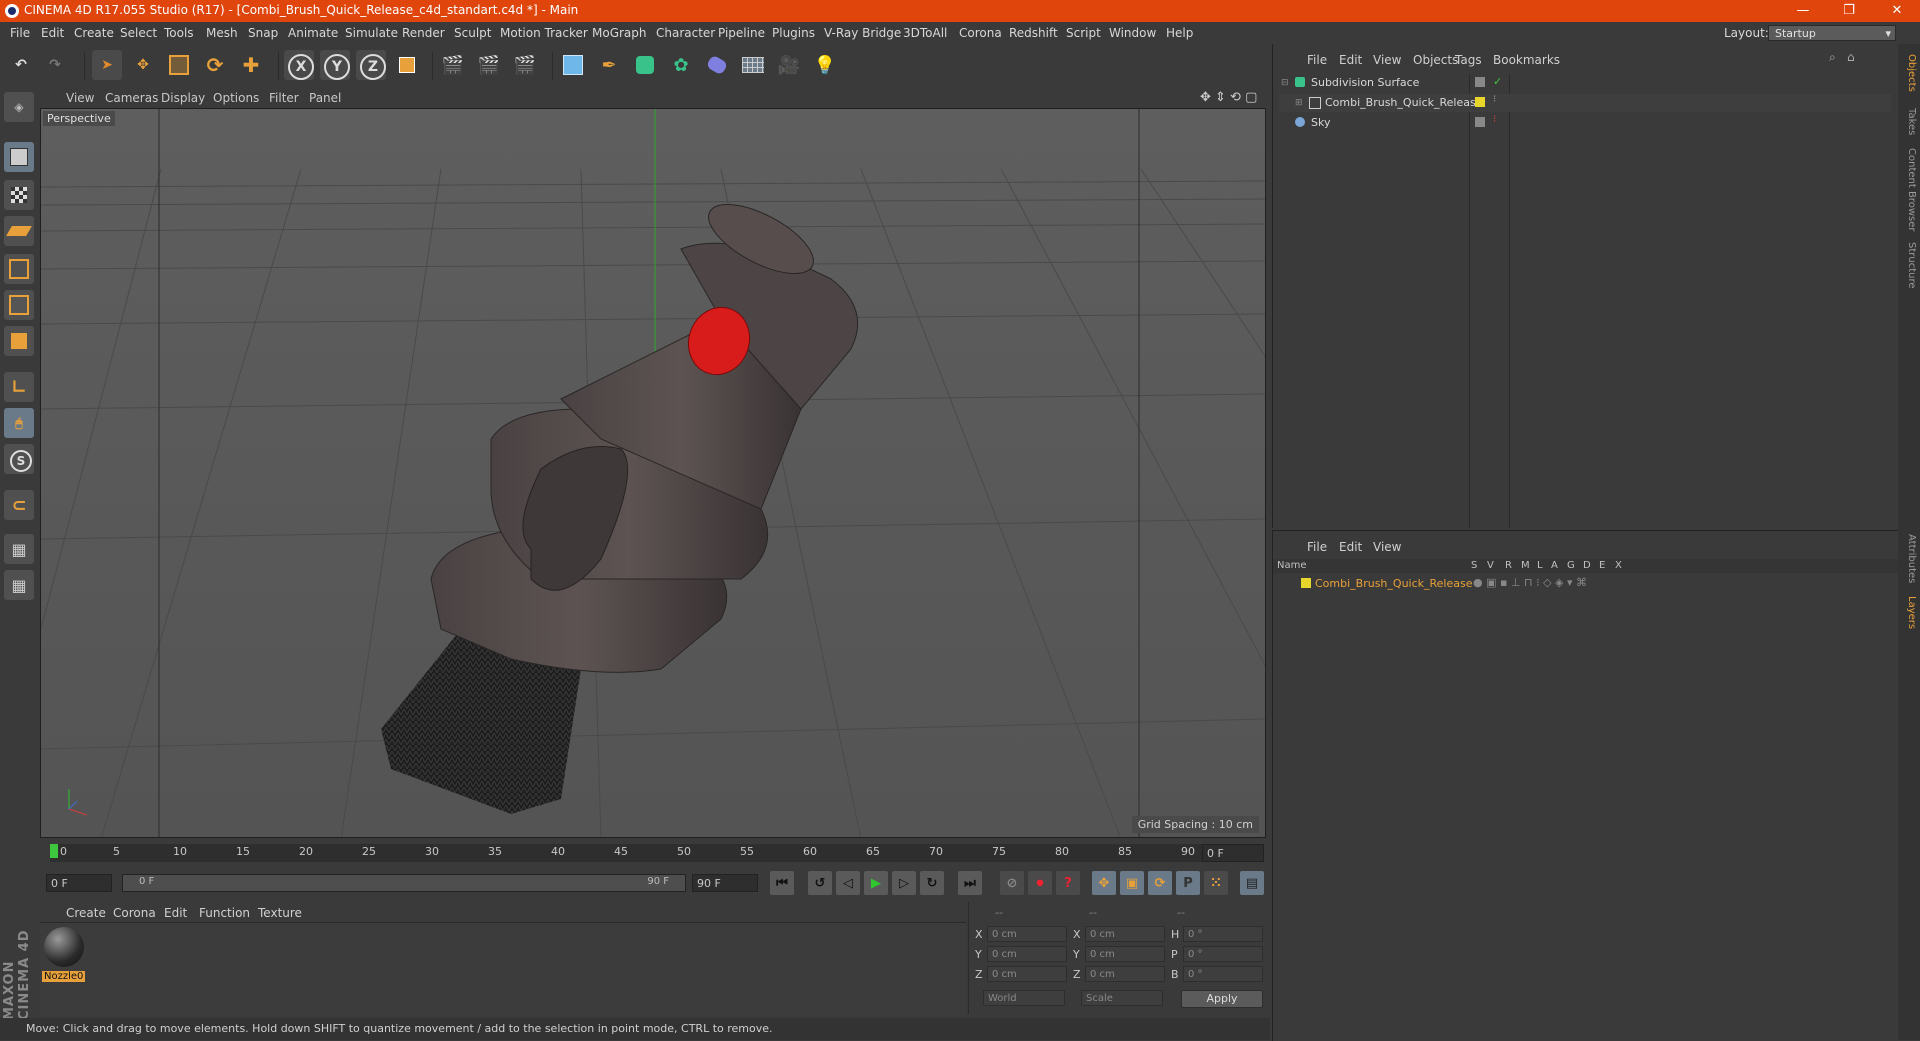 This screenshot has width=1920, height=1041. Describe the element at coordinates (1526, 60) in the screenshot. I see `object-menu-bookmarks: Bookmarks` at that location.